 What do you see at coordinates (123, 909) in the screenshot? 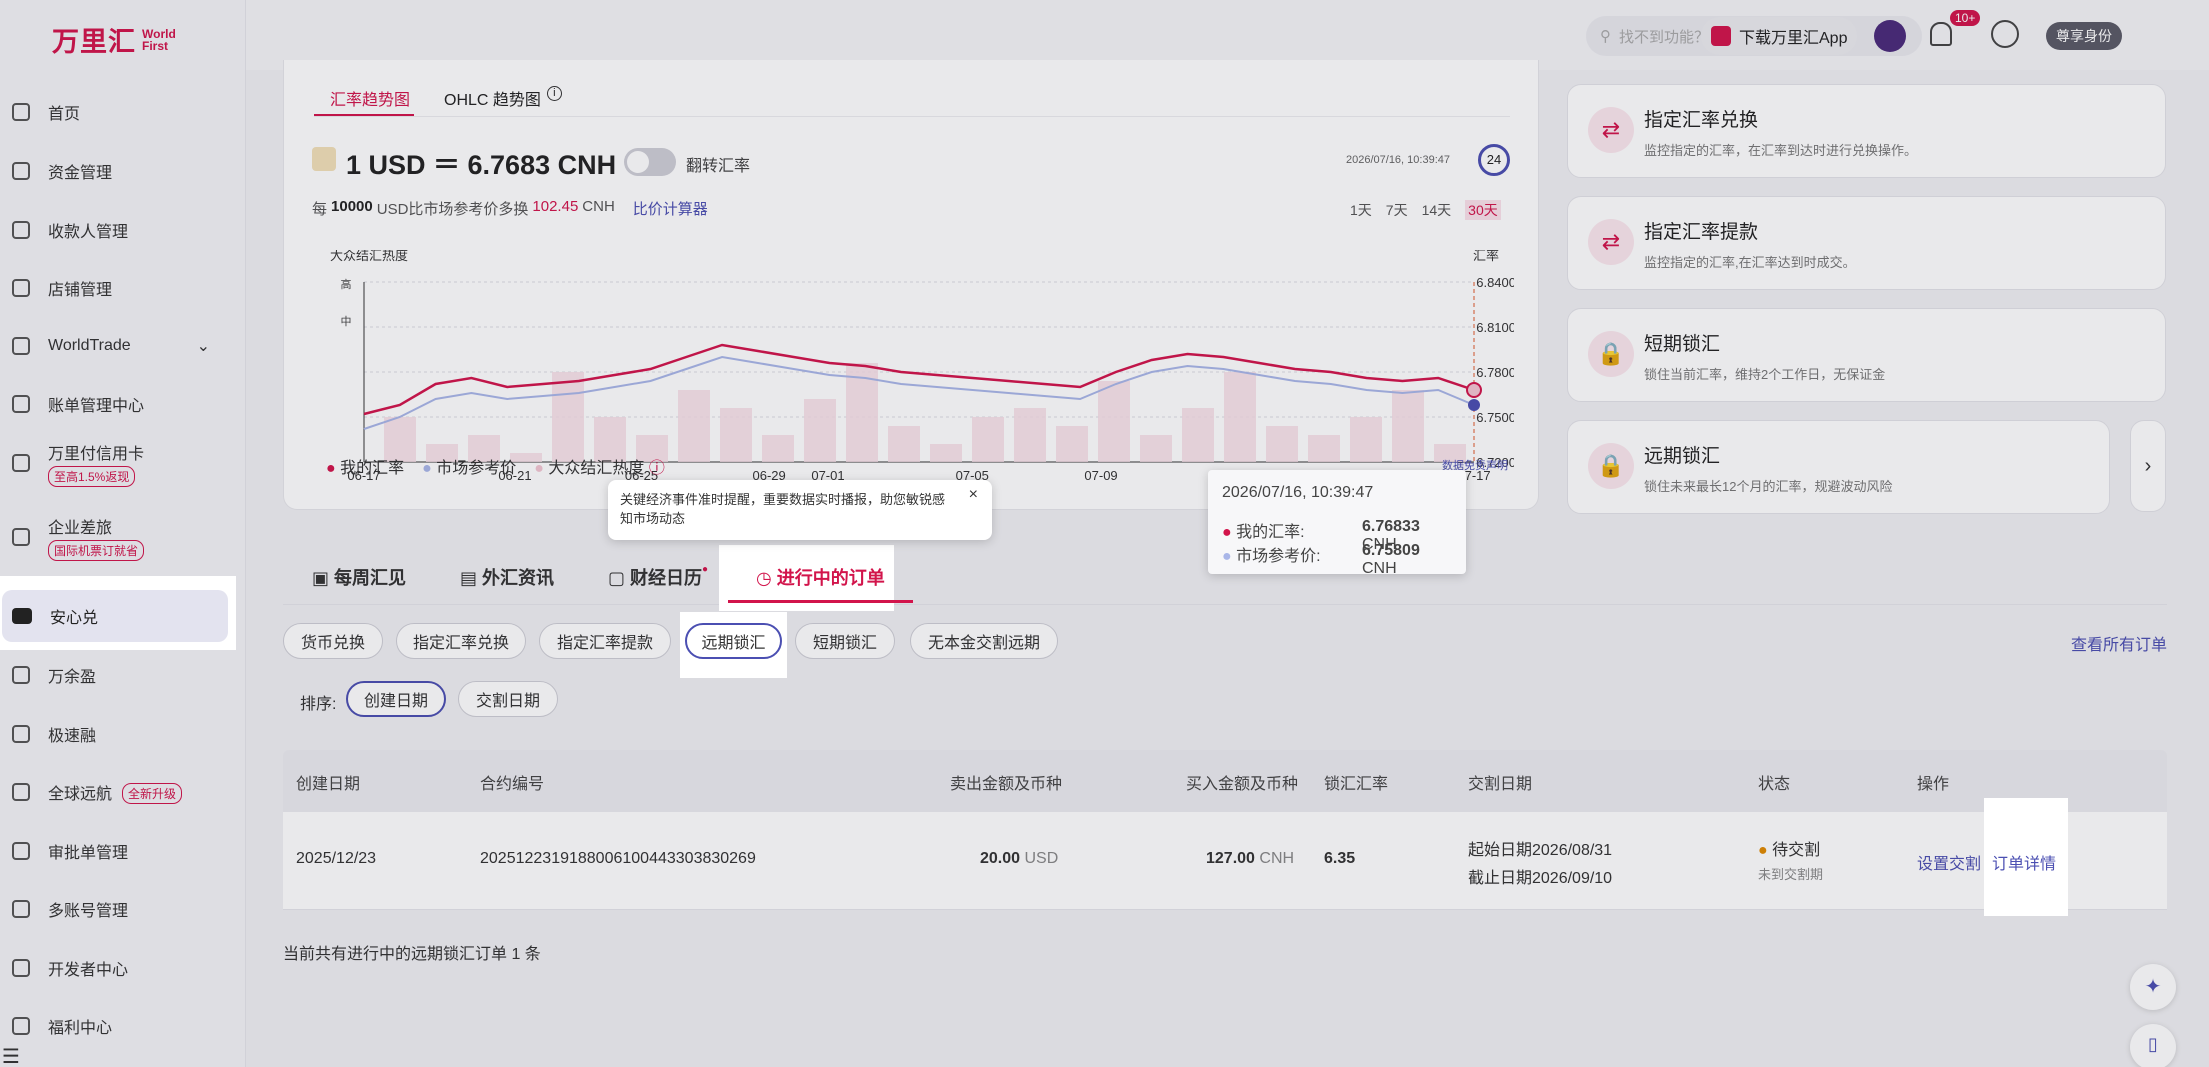
I see `sidebar-item-13: 多账号管理` at bounding box center [123, 909].